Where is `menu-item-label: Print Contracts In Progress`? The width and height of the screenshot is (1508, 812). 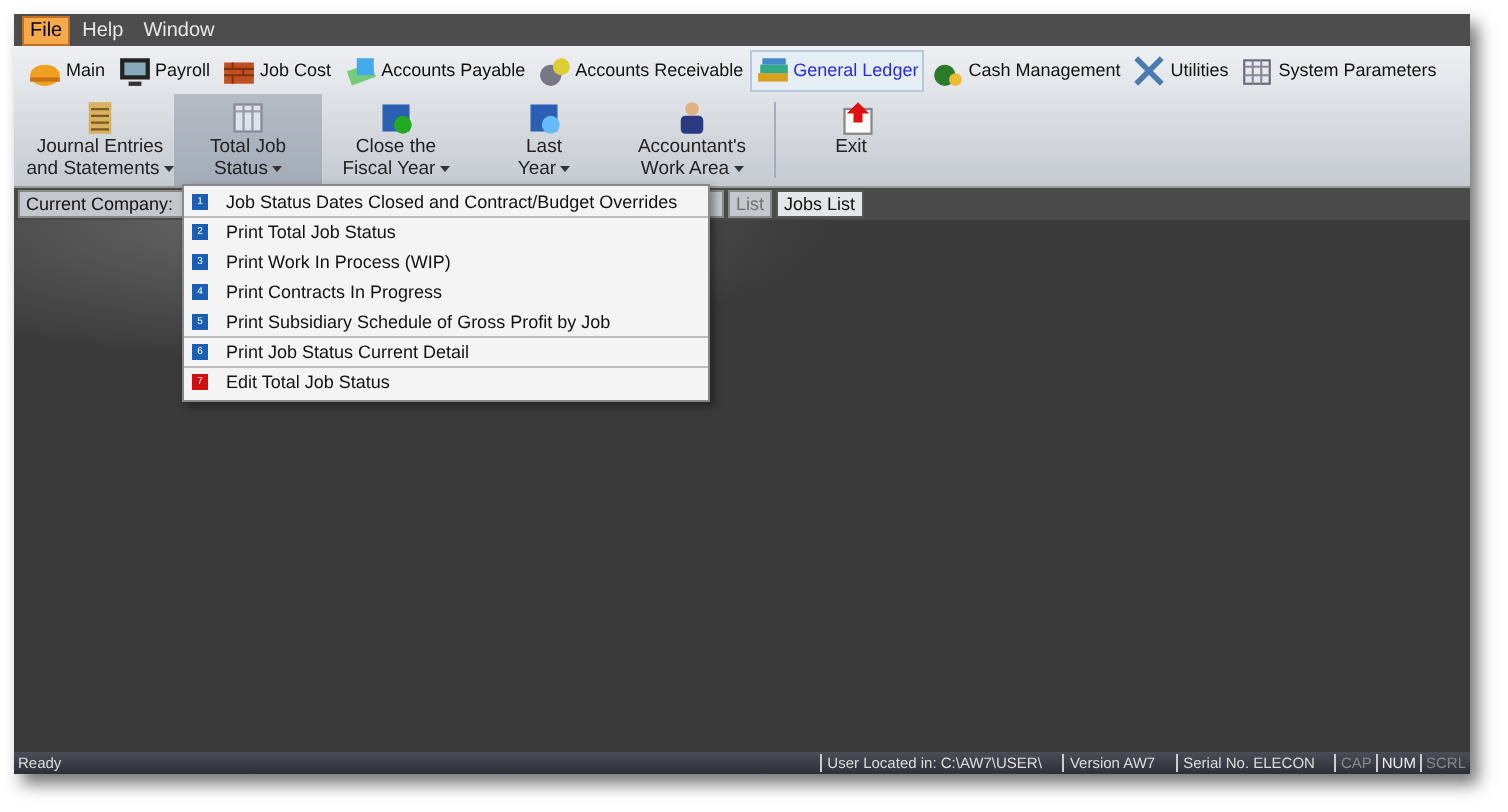
menu-item-label: Print Contracts In Progress is located at coordinates (334, 292).